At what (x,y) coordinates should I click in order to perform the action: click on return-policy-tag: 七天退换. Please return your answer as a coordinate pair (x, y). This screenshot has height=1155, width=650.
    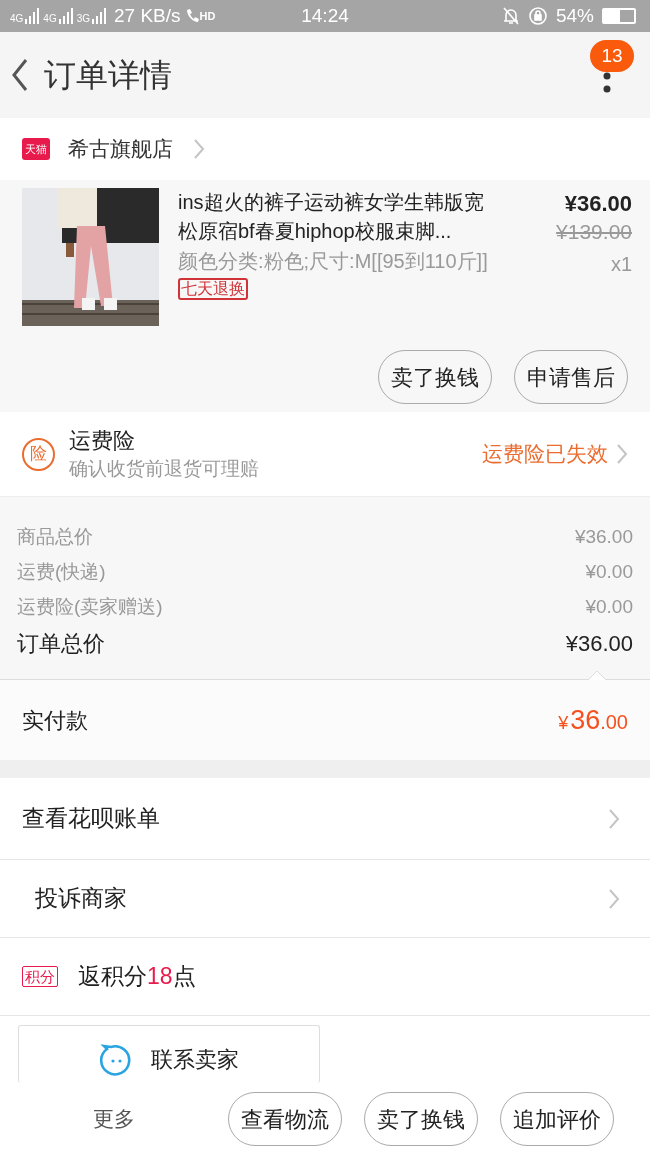
    Looking at the image, I should click on (213, 289).